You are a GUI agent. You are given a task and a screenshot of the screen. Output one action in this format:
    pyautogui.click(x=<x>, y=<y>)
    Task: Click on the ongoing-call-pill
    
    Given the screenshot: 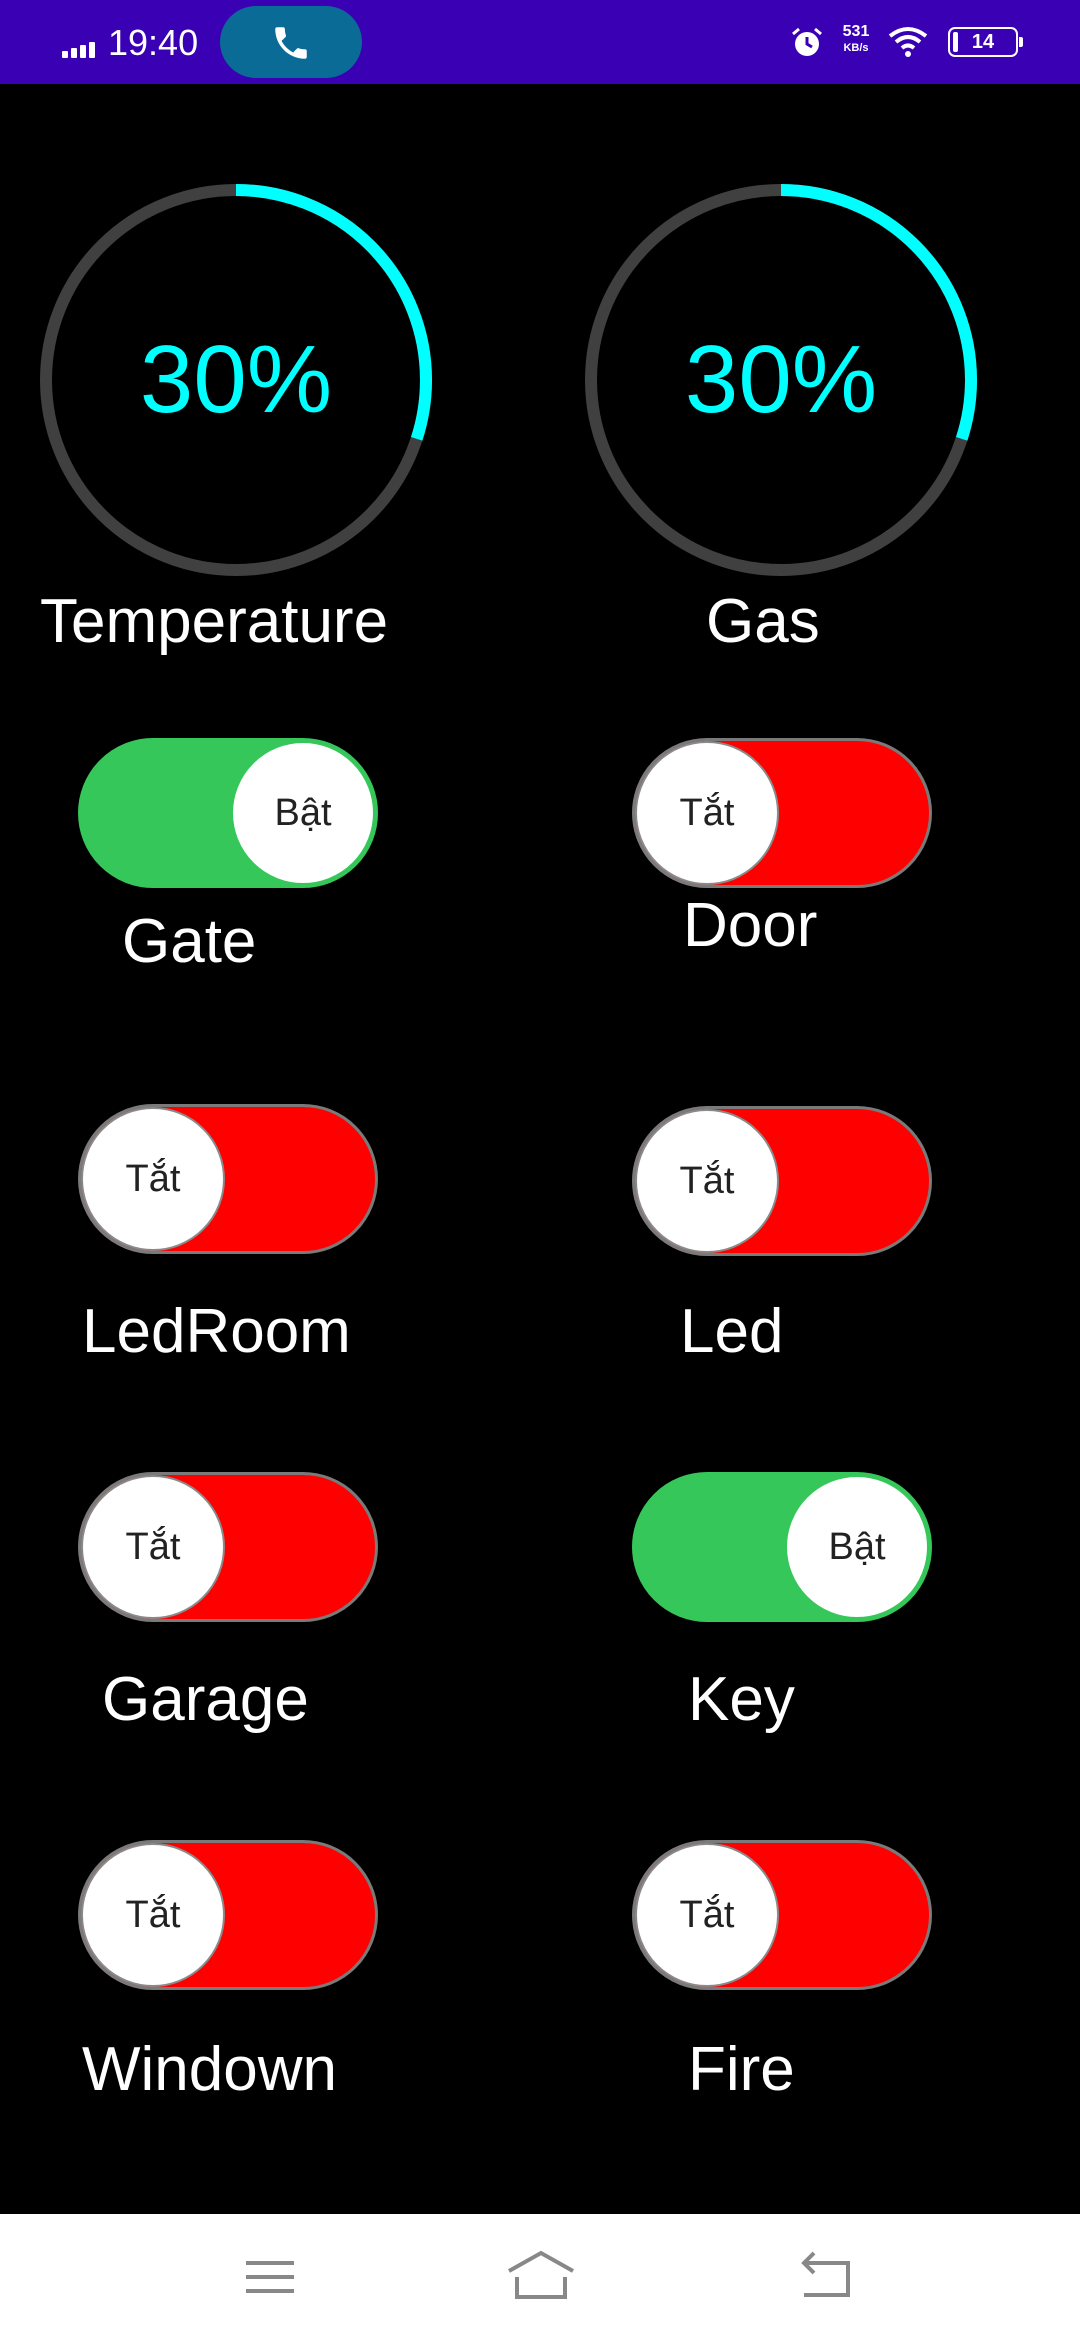 What is the action you would take?
    pyautogui.click(x=291, y=42)
    